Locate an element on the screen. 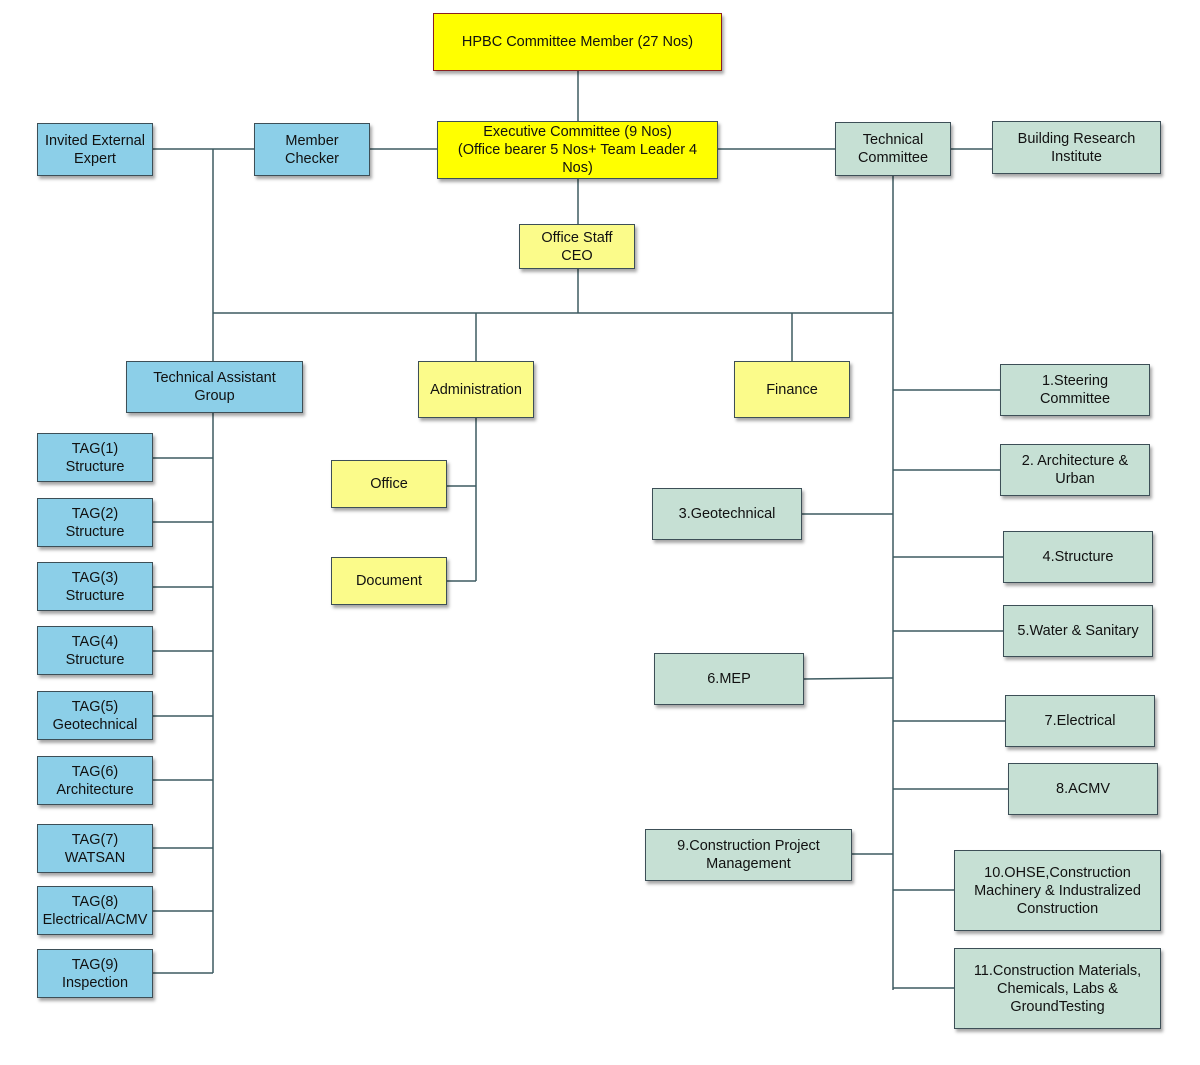  node-hpbc-committee: HPBC Committee Member (27 Nos) is located at coordinates (577, 42).